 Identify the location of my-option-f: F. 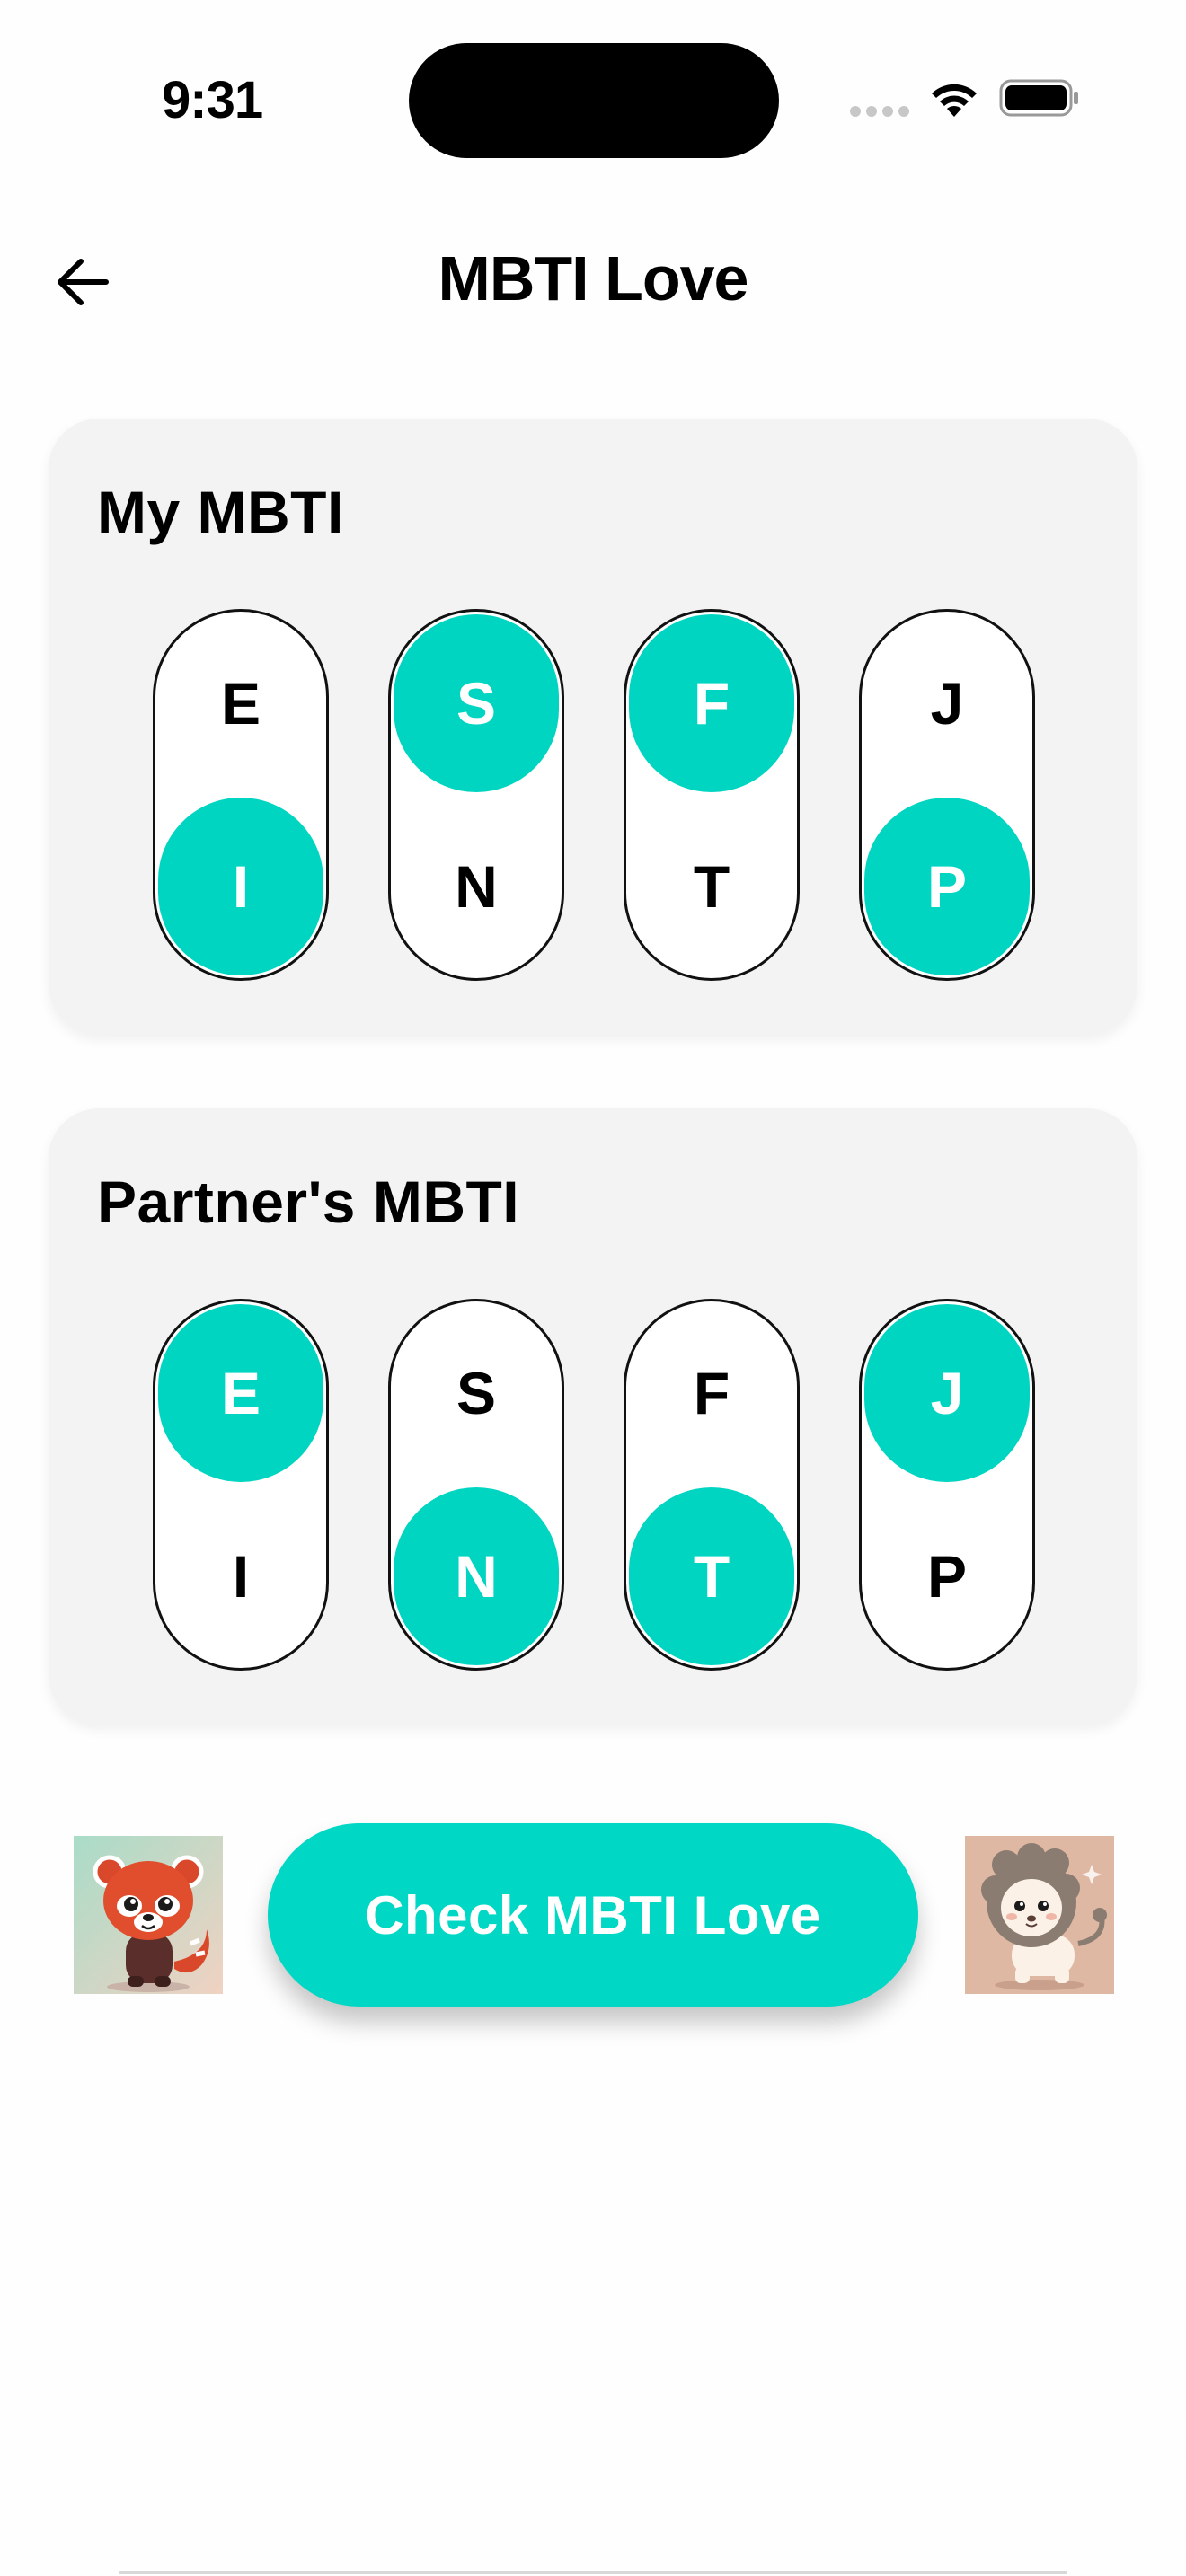
(711, 703).